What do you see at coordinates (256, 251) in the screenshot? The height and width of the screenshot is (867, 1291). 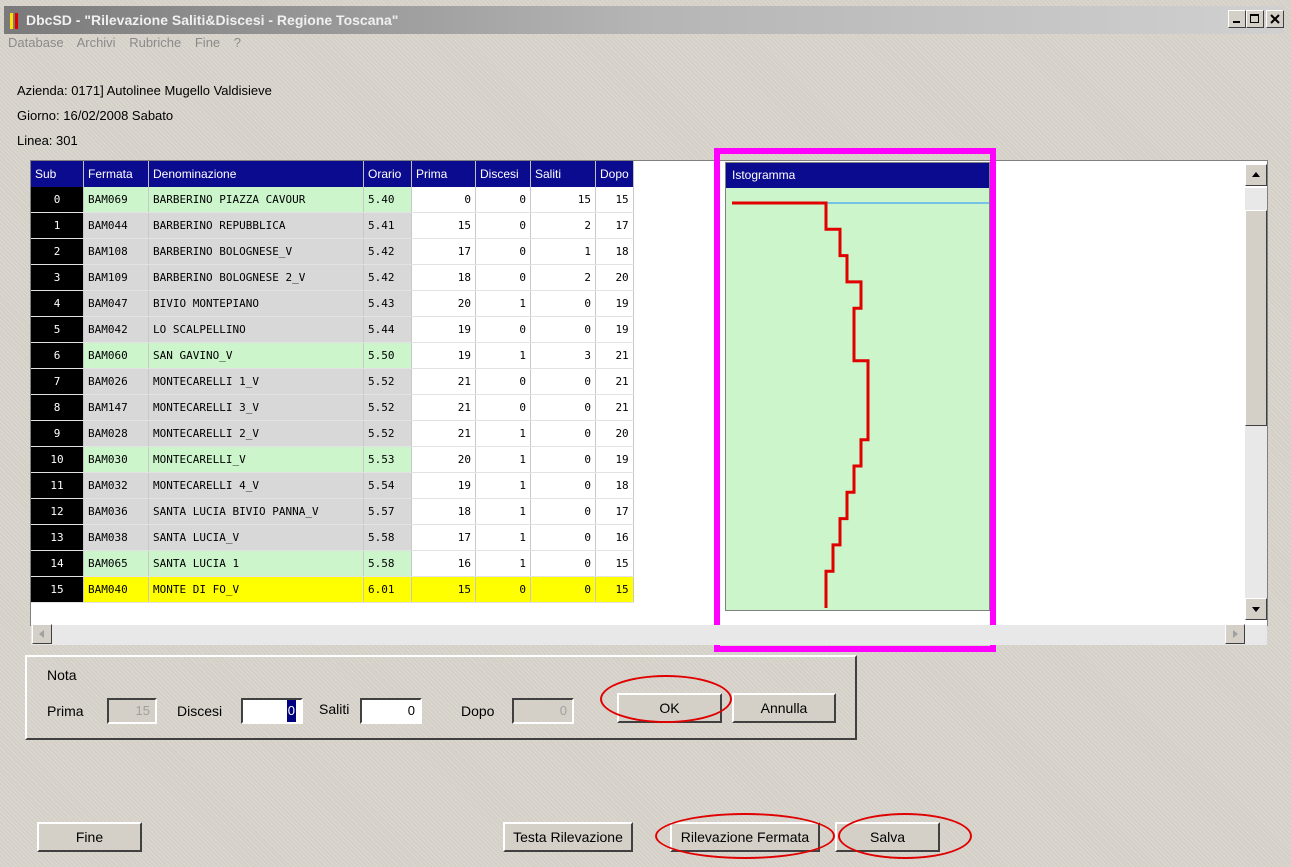 I see `cell-denominazione: BARBERINO BOLOGNESE_V` at bounding box center [256, 251].